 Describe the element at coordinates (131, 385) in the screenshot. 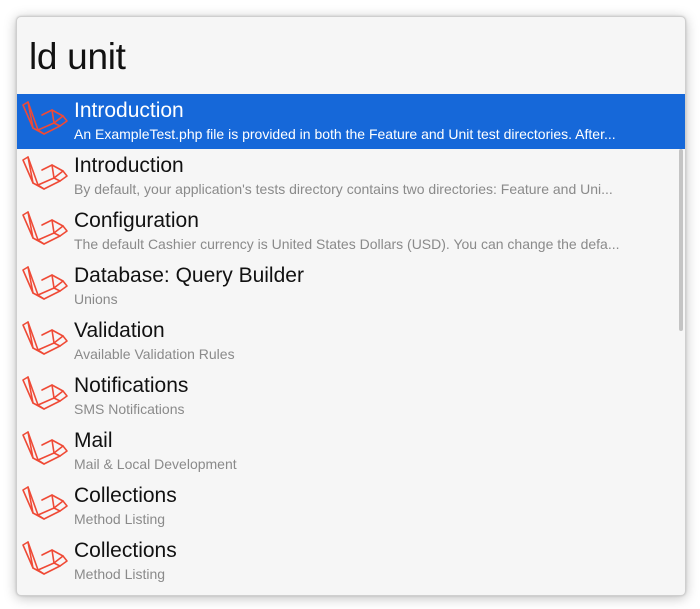

I see `result-title: Notifications` at that location.